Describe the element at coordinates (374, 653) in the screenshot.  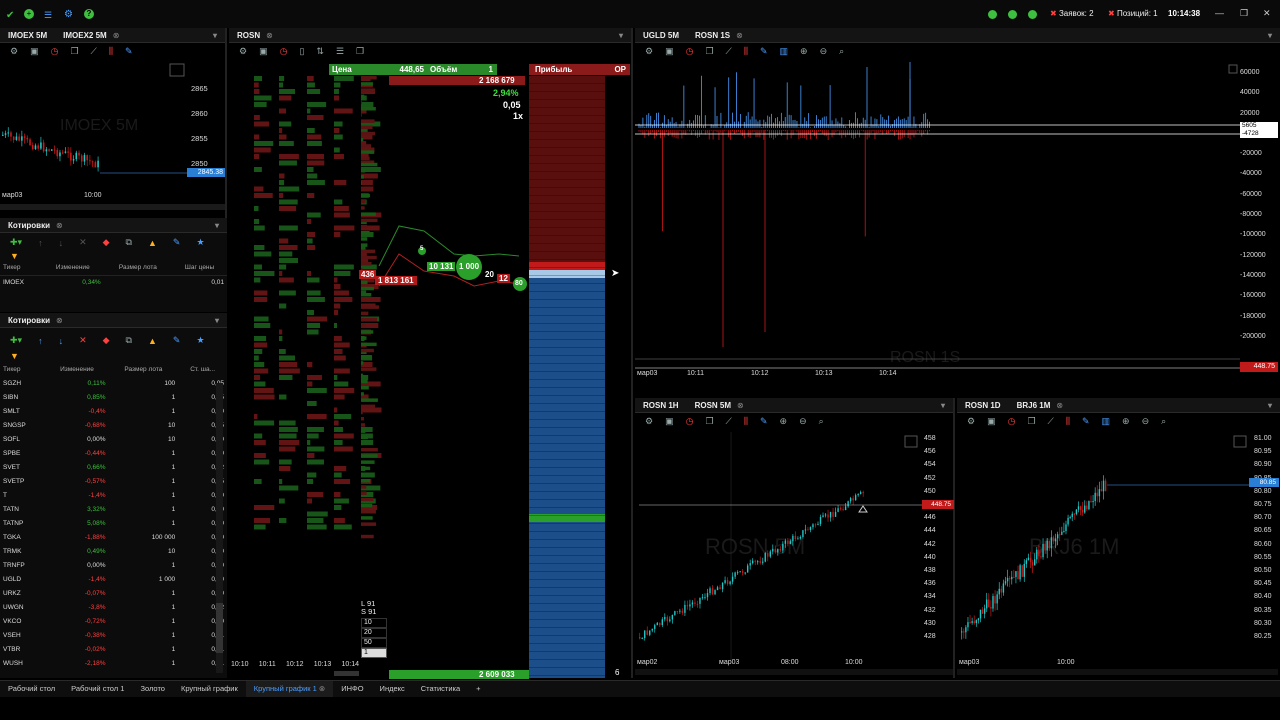
I see `qty-input: 1` at that location.